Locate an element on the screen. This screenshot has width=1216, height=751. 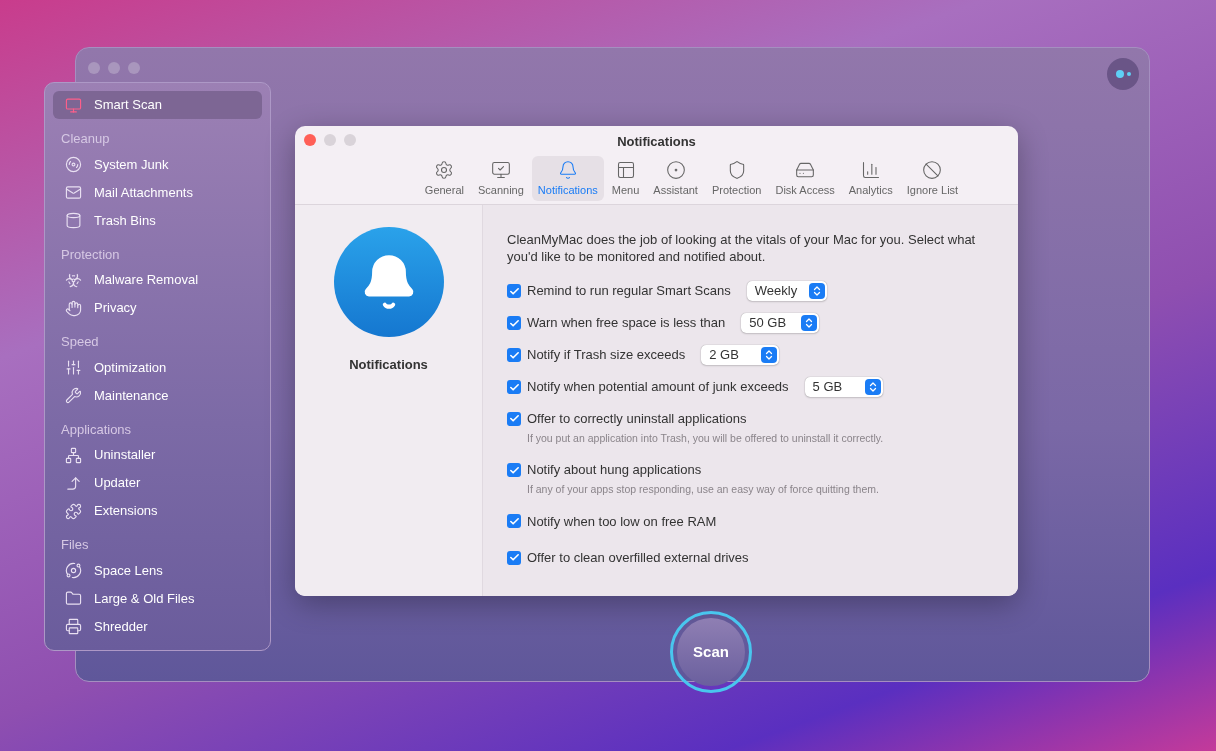
sidebar-item: Uninstaller is located at coordinates (157, 455).